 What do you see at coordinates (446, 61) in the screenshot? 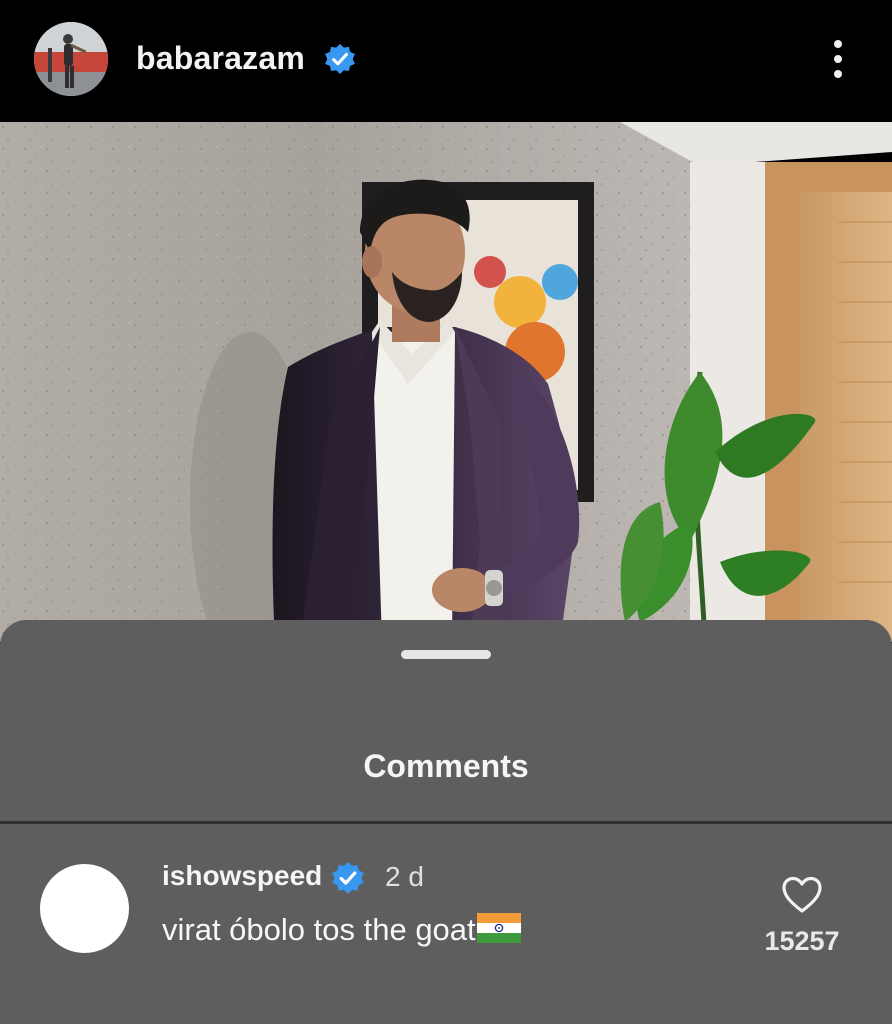
I see `post-header: babarazam` at bounding box center [446, 61].